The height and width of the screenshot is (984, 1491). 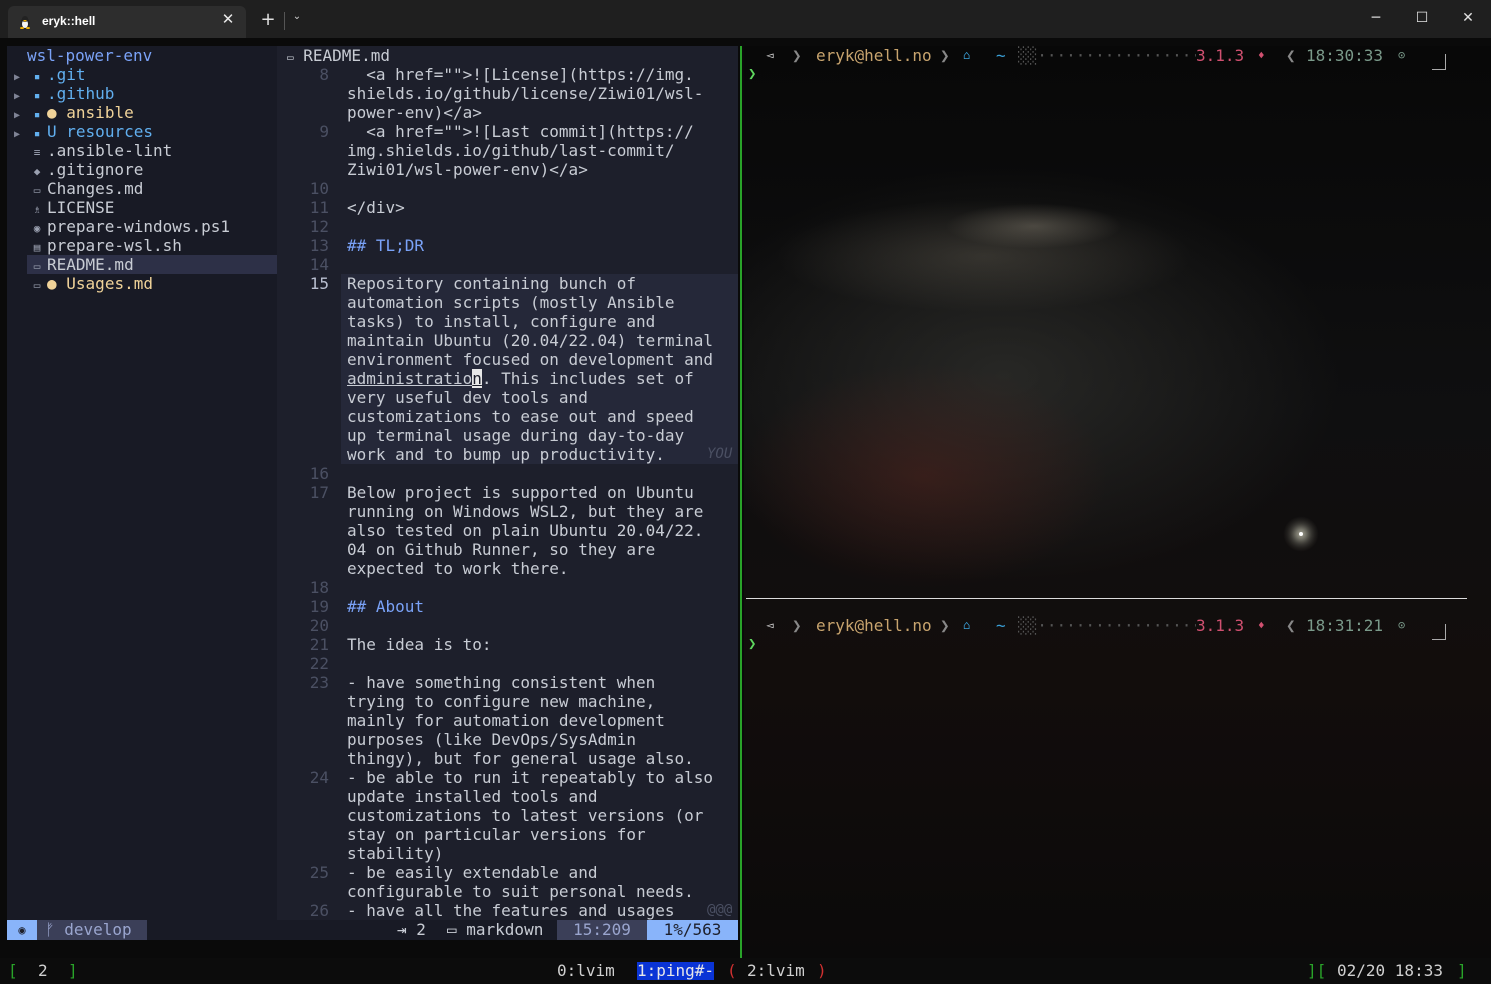 What do you see at coordinates (1301, 534) in the screenshot?
I see `background-star` at bounding box center [1301, 534].